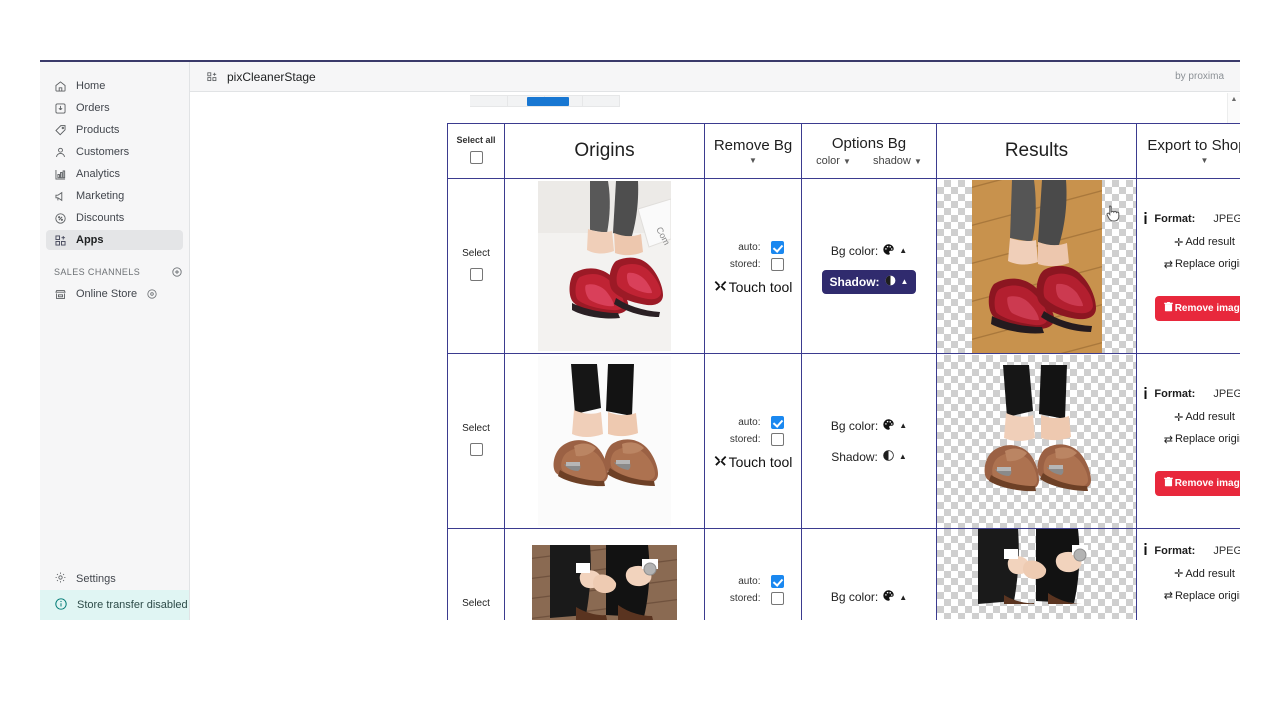  What do you see at coordinates (1234, 99) in the screenshot?
I see `scroll-up-arrow-icon: ▲` at bounding box center [1234, 99].